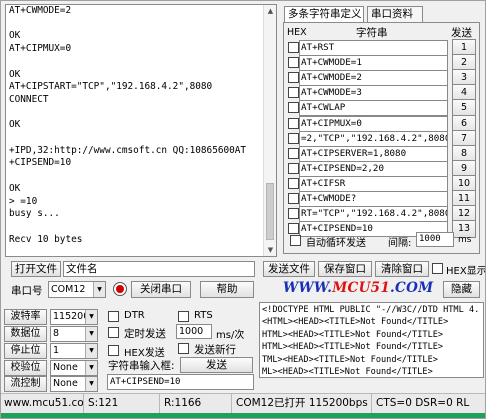  I want to click on status-sent: S:121, so click(122, 404).